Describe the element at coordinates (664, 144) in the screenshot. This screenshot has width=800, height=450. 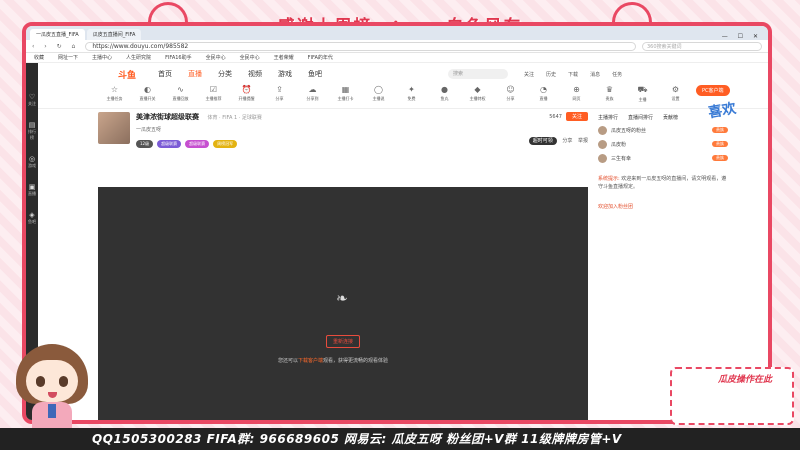
I see `rank-row: 瓜皮粉 贵族` at that location.